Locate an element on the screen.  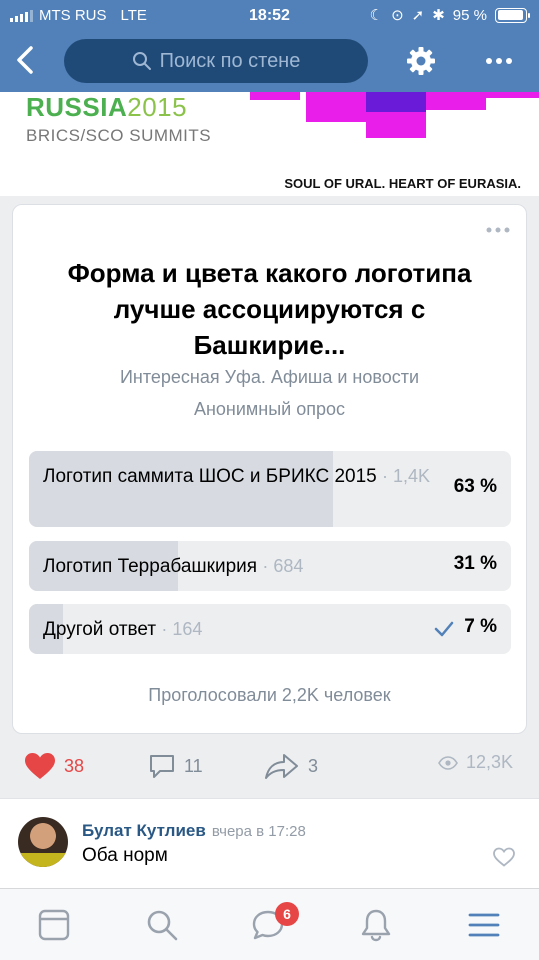
poll-source: Интересная Уфа. Афиша и новости is located at coordinates (269, 377).